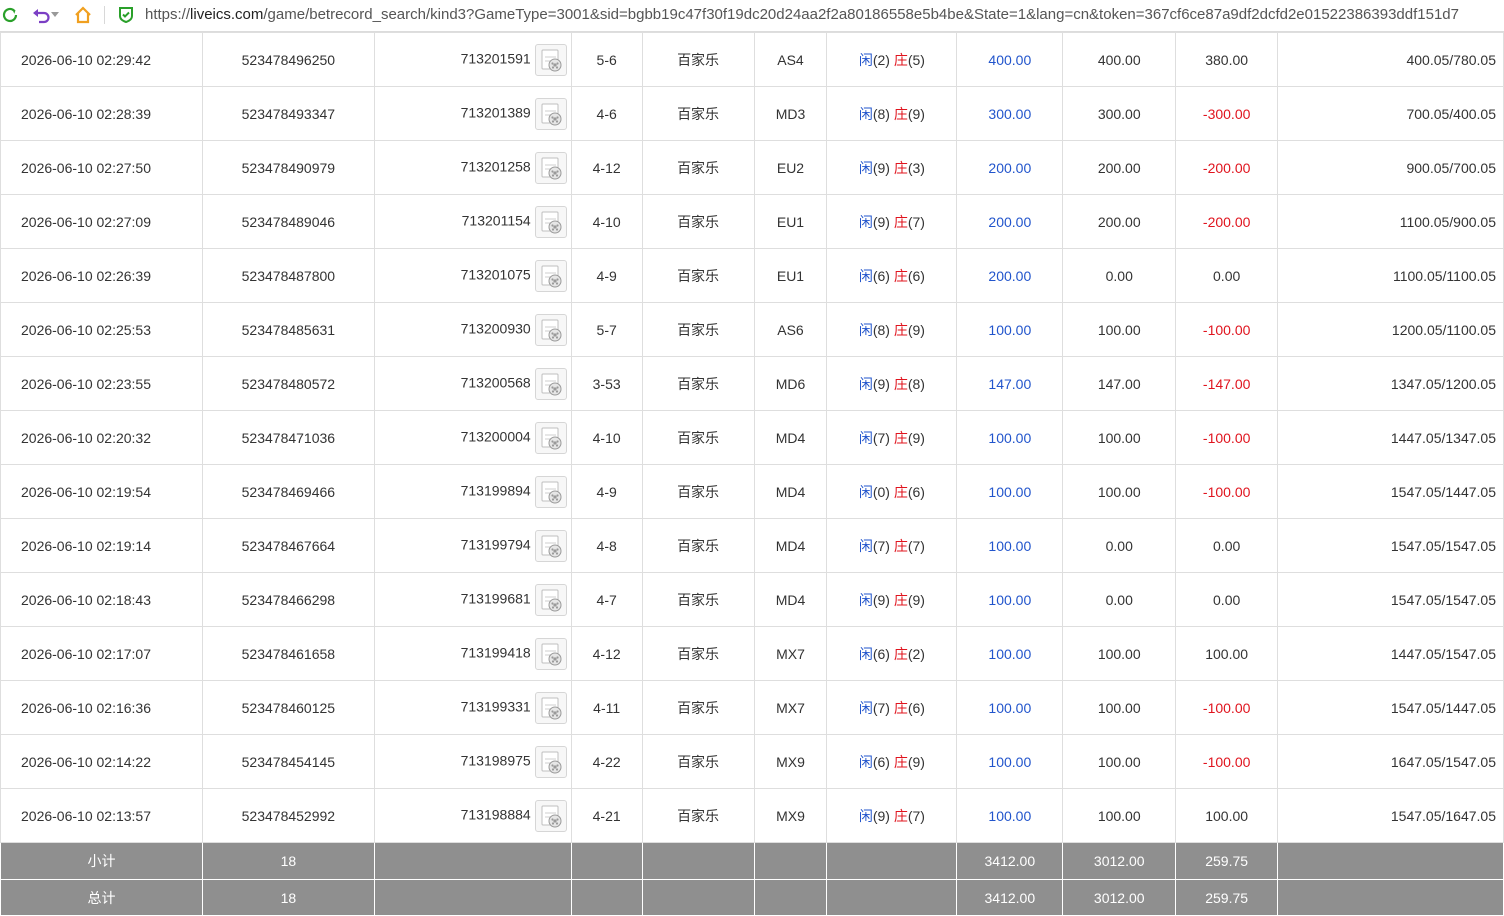 Image resolution: width=1504 pixels, height=916 pixels. Describe the element at coordinates (1010, 113) in the screenshot. I see `bet-amount: 300.00` at that location.